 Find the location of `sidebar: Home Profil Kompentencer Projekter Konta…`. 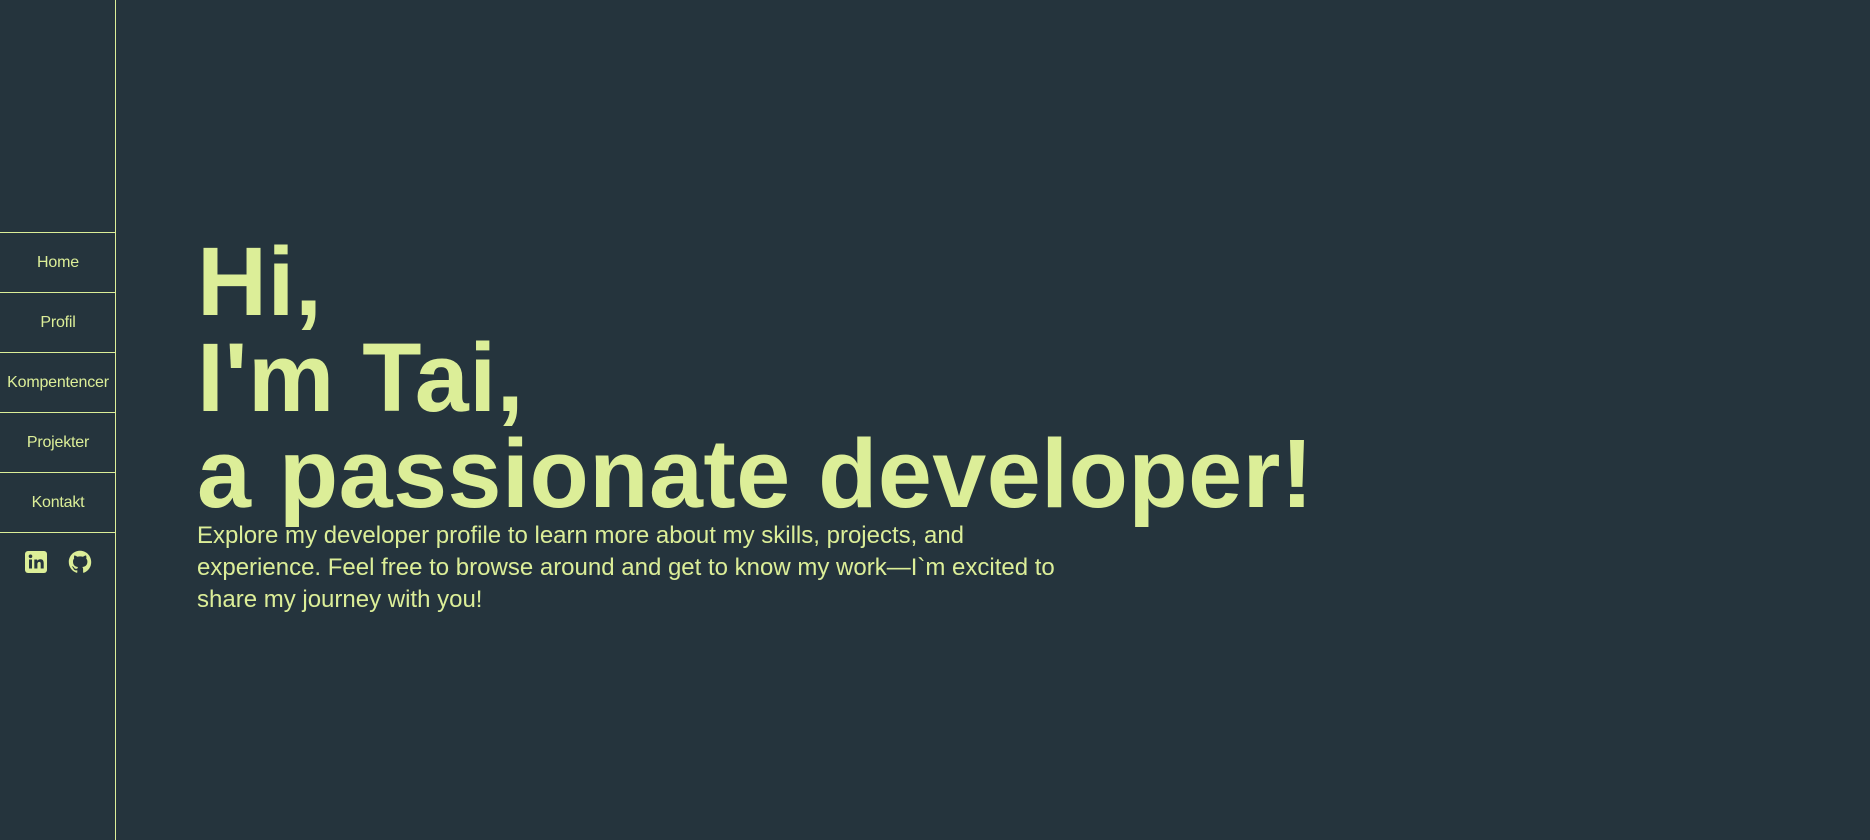

sidebar: Home Profil Kompentencer Projekter Konta… is located at coordinates (58, 420).